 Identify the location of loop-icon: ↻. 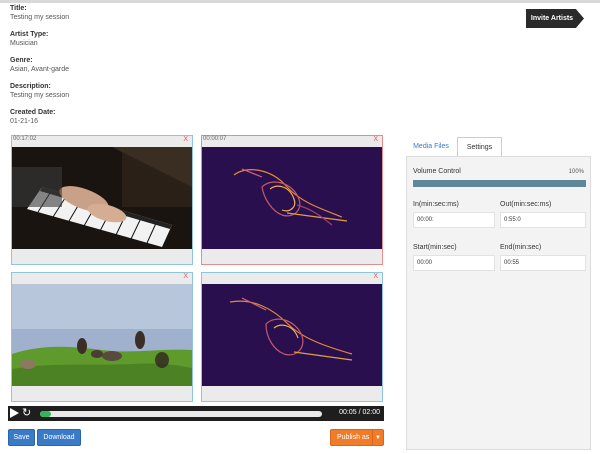
(26, 413).